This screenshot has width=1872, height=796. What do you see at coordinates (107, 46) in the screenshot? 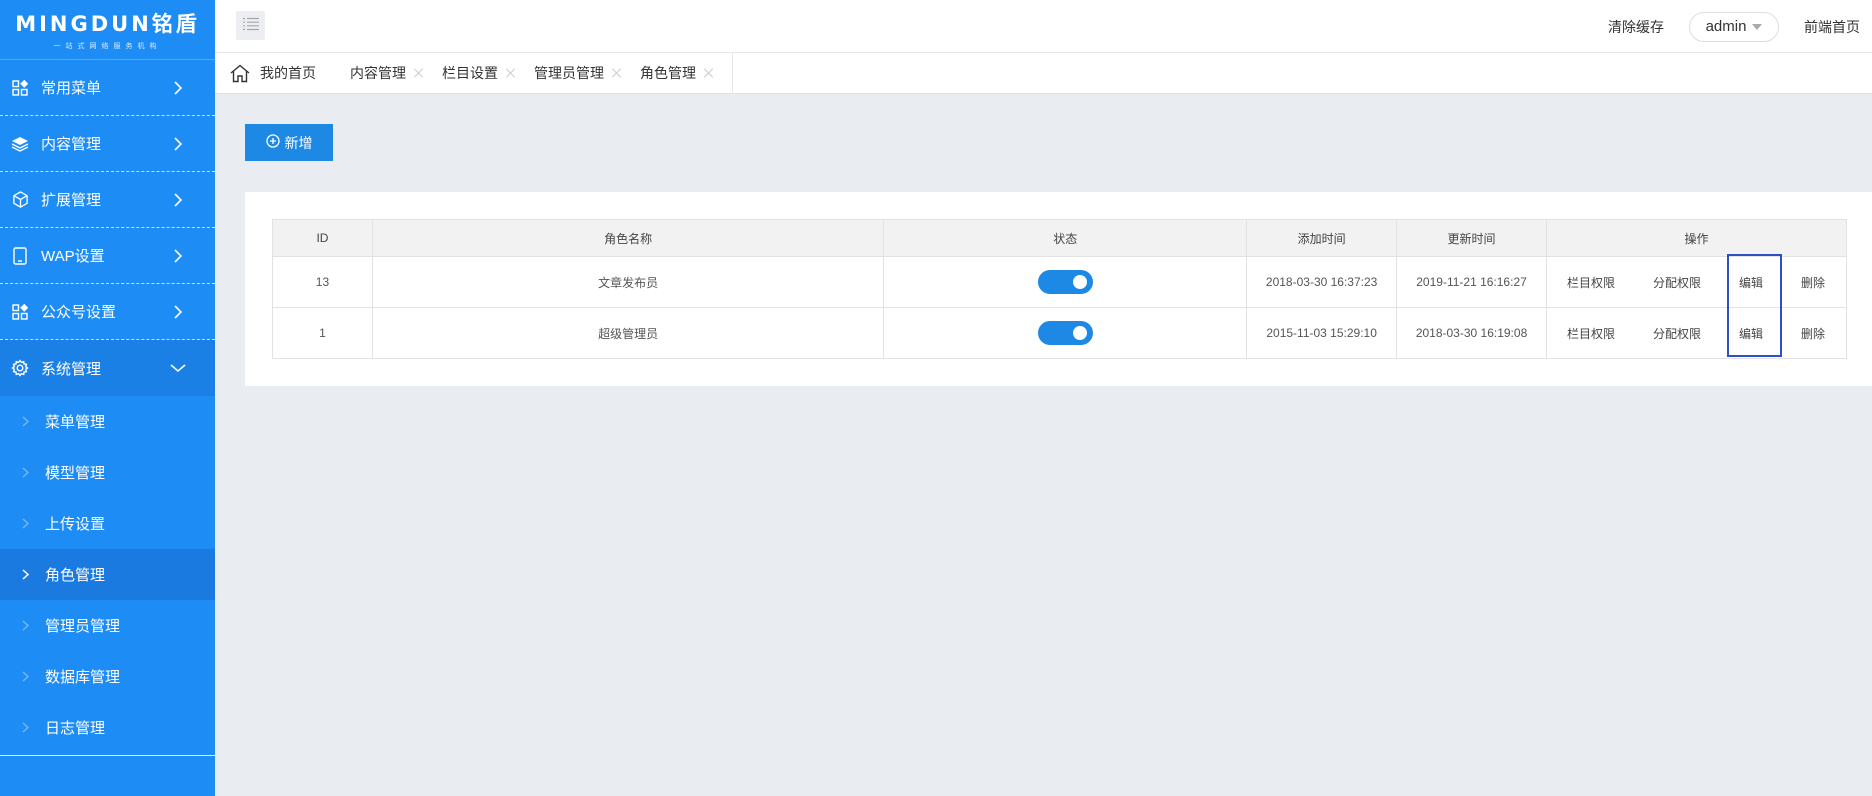
I see `logo-tagline: 一站式网络服务机构` at bounding box center [107, 46].